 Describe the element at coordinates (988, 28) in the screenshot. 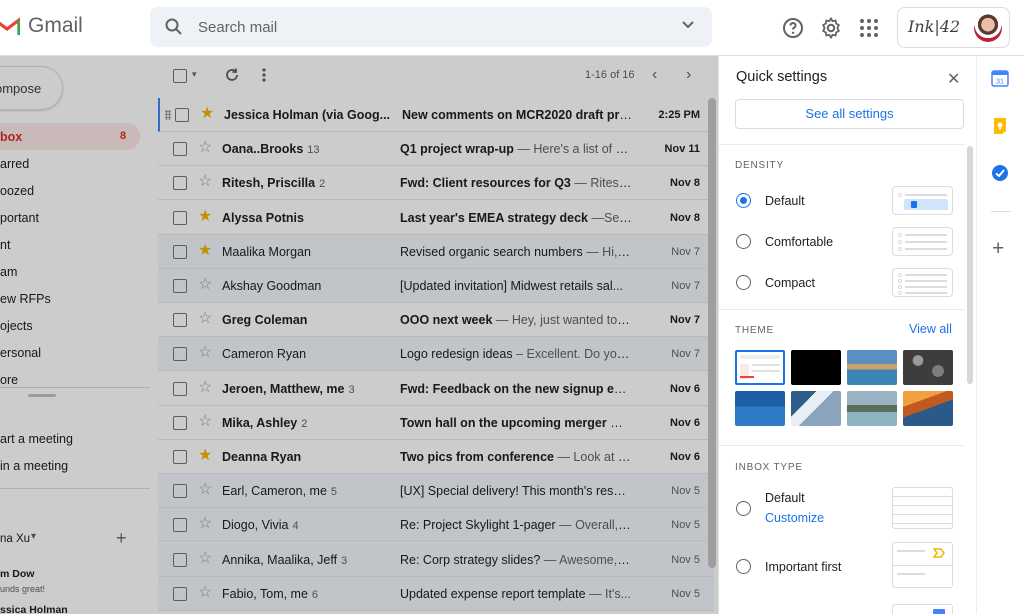

I see `avatar` at that location.